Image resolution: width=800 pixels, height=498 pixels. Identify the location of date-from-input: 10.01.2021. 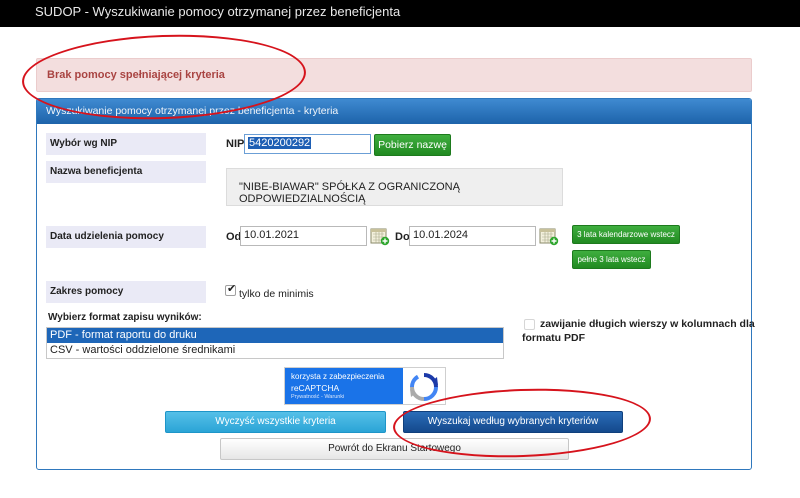
(303, 236).